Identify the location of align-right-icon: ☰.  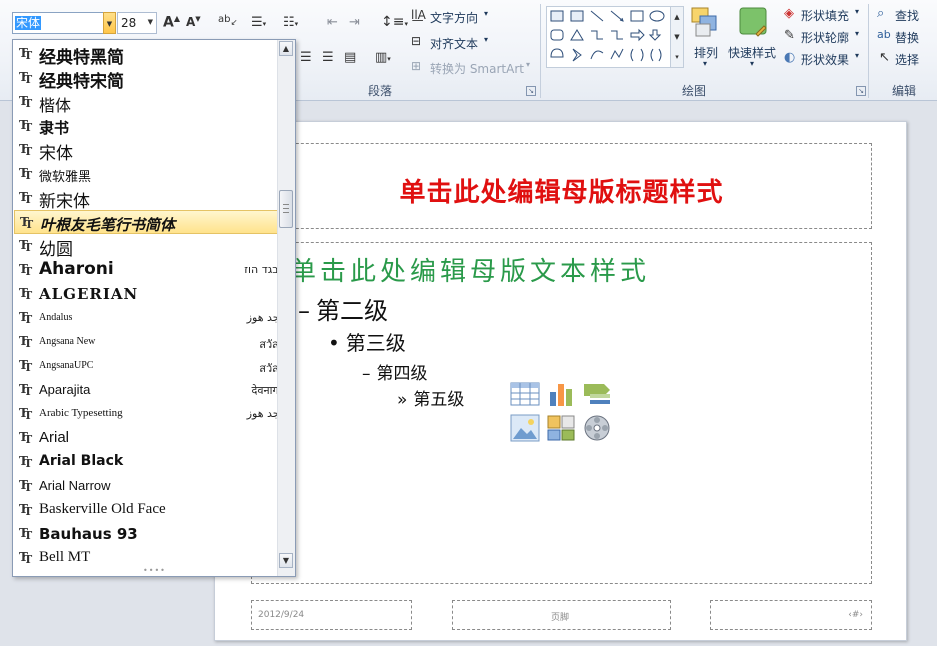
(328, 57).